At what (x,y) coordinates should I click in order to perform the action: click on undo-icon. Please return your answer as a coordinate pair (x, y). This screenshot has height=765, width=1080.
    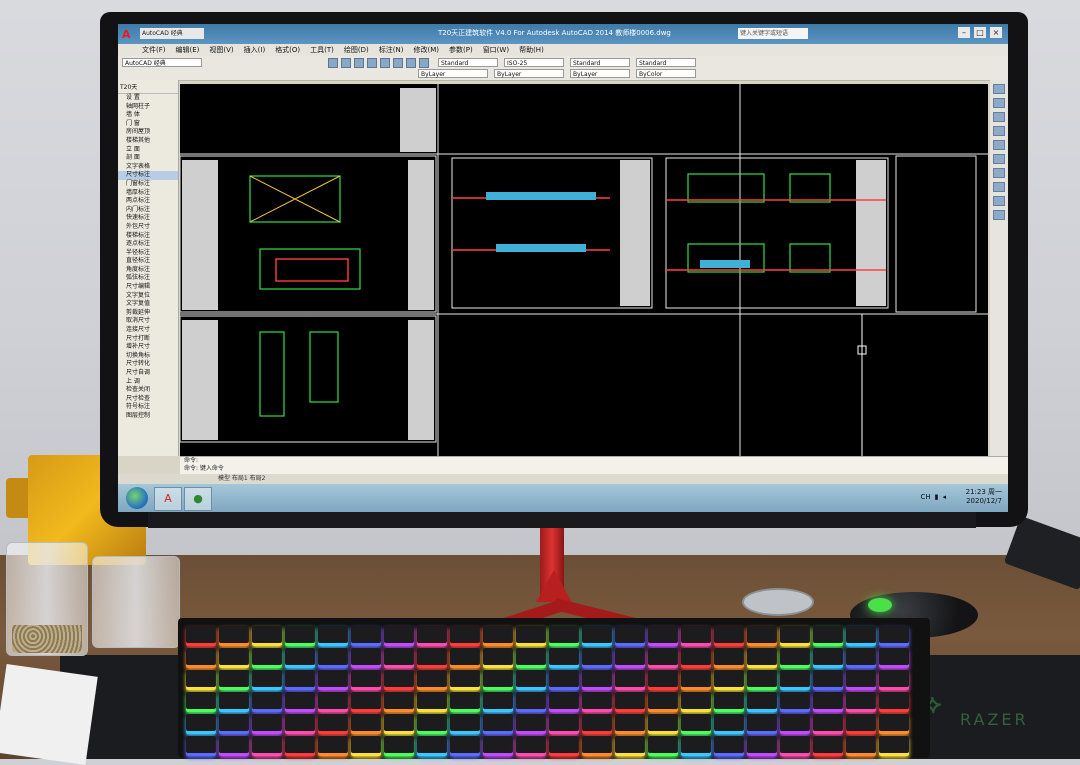
    Looking at the image, I should click on (385, 63).